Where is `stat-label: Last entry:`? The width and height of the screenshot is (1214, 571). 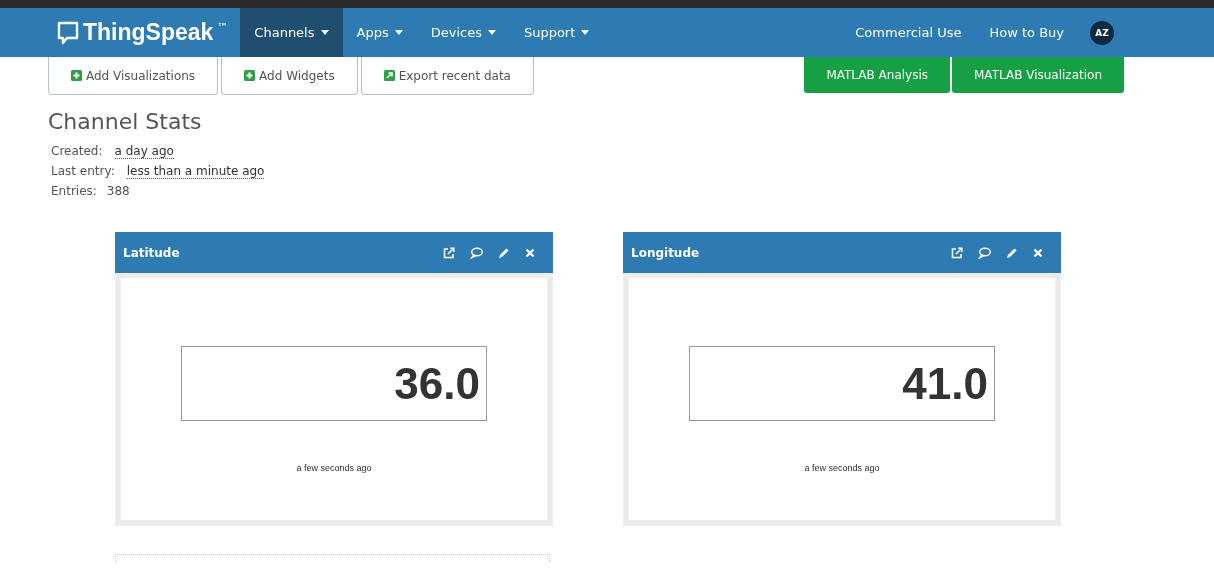
stat-label: Last entry: is located at coordinates (83, 171).